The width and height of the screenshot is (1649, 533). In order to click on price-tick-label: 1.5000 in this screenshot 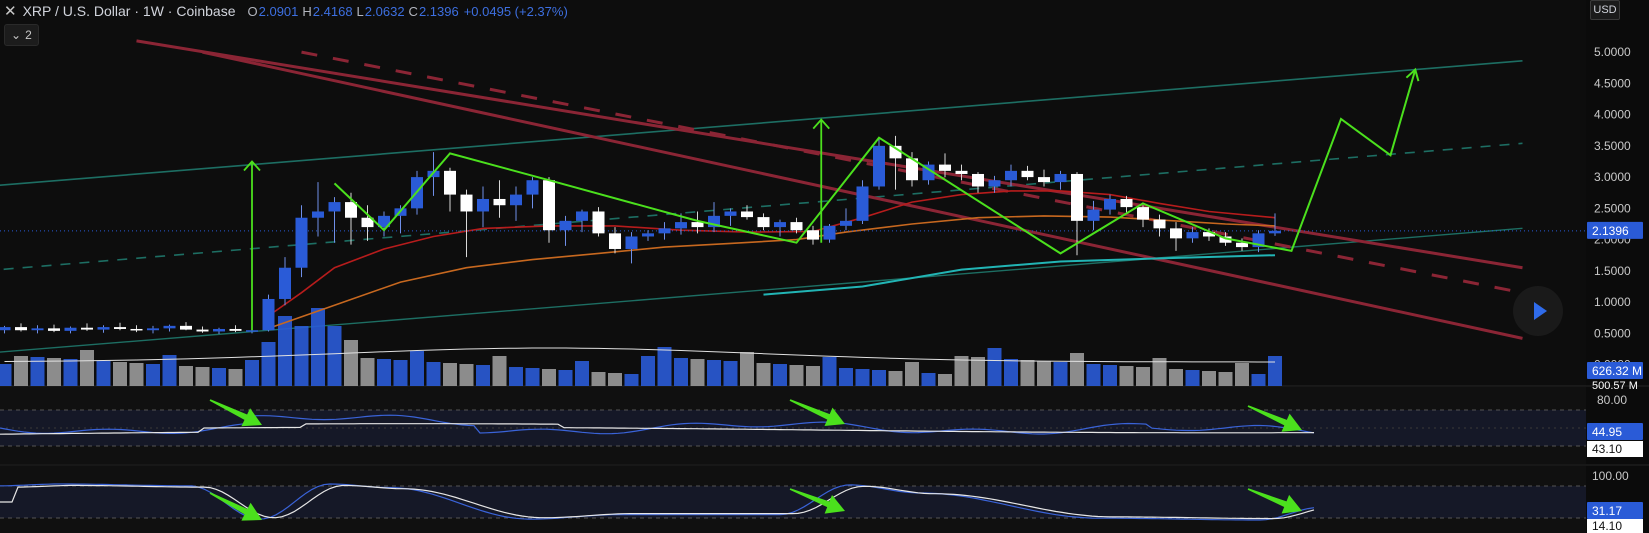, I will do `click(1612, 271)`.